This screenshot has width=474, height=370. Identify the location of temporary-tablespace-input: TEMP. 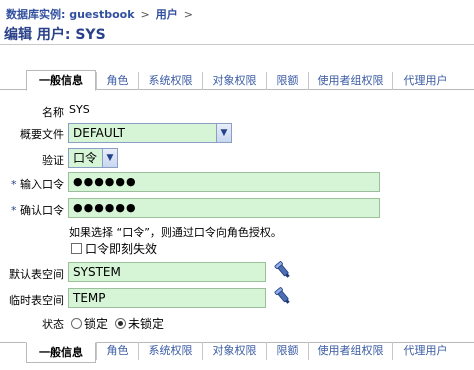
(167, 298).